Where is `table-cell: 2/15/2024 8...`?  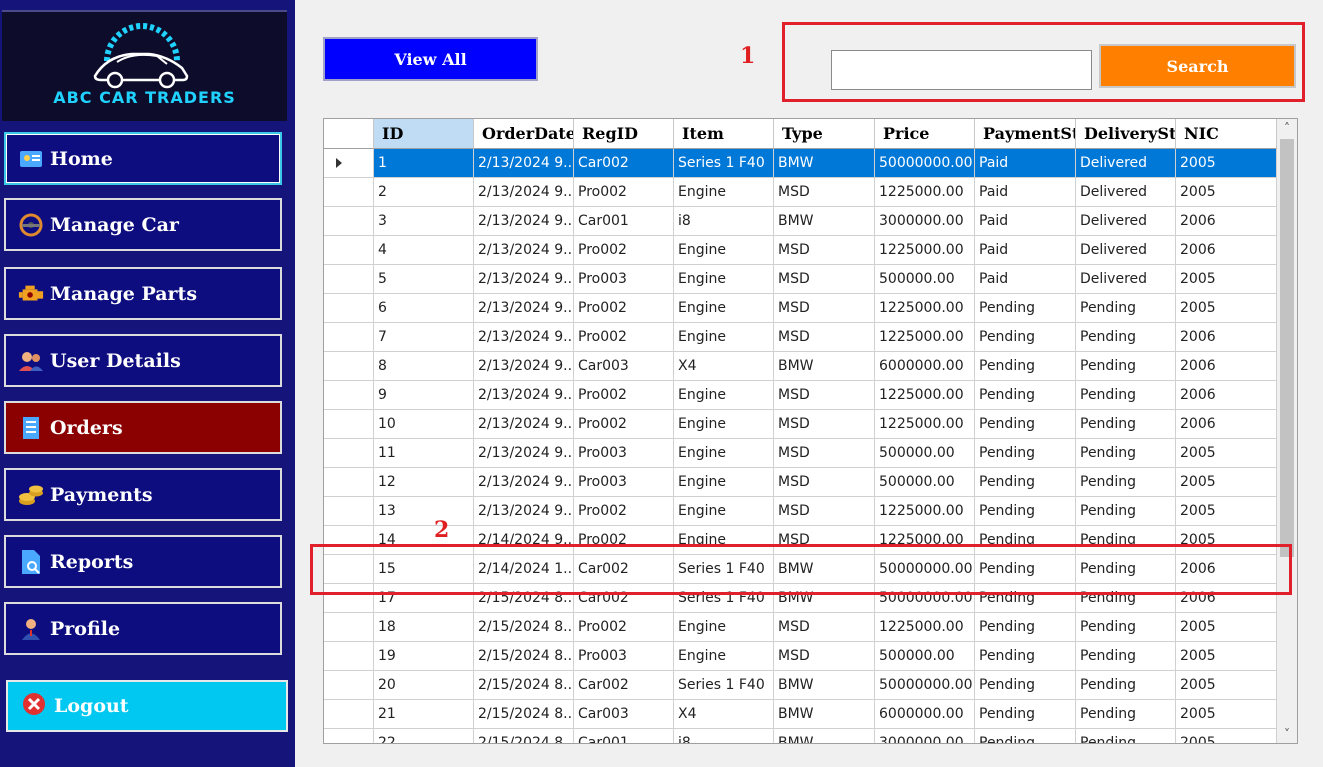 table-cell: 2/15/2024 8... is located at coordinates (524, 627).